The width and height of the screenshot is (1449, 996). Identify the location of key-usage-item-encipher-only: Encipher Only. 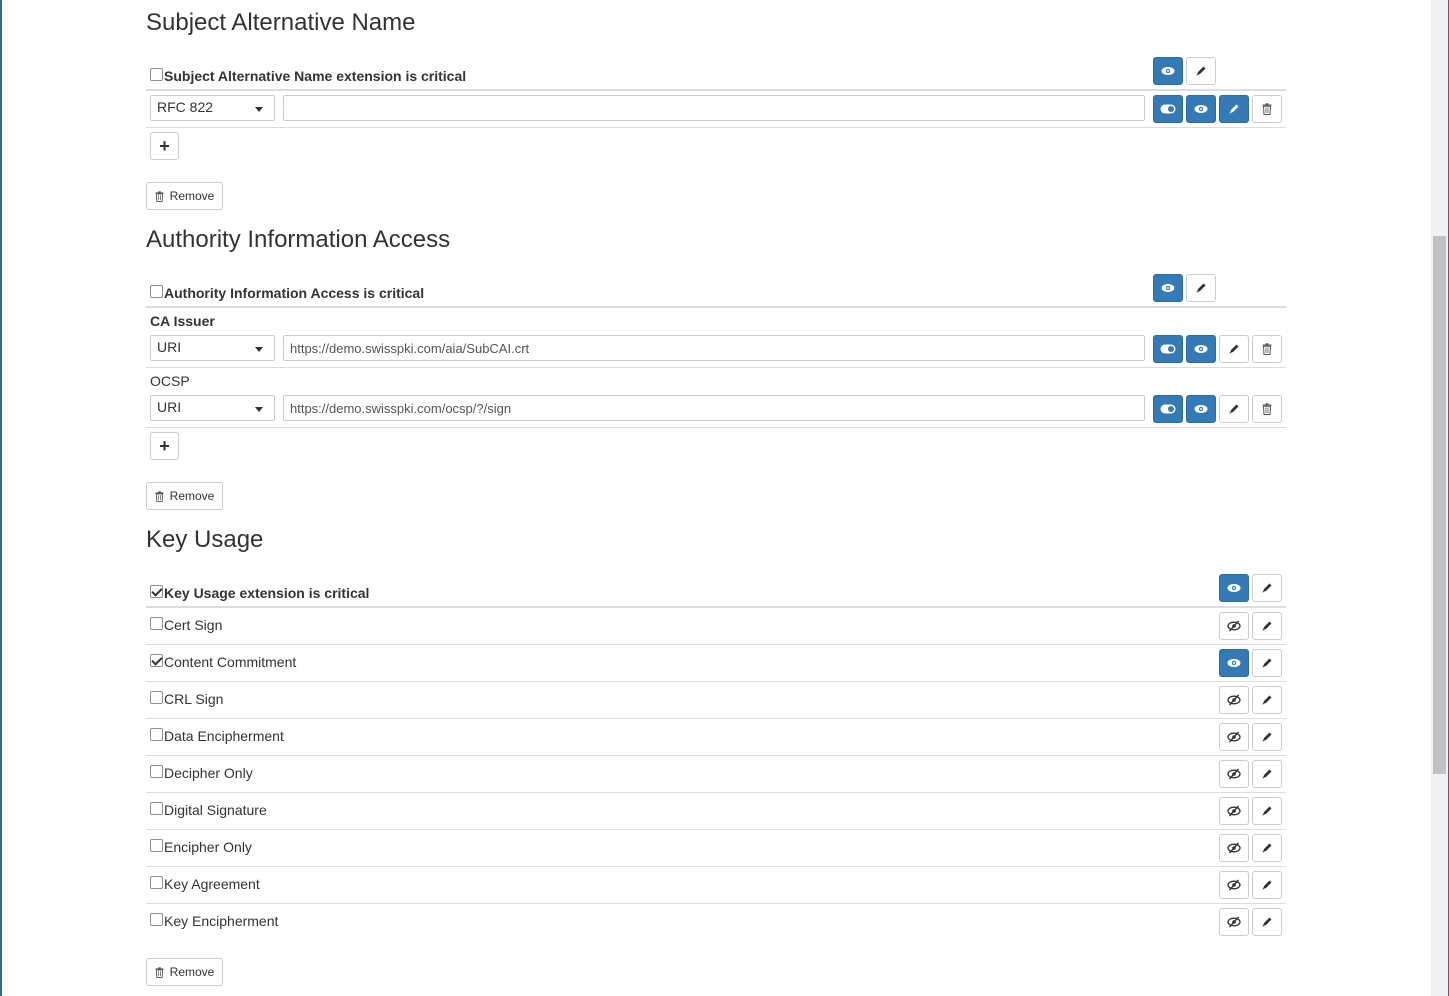
(201, 847).